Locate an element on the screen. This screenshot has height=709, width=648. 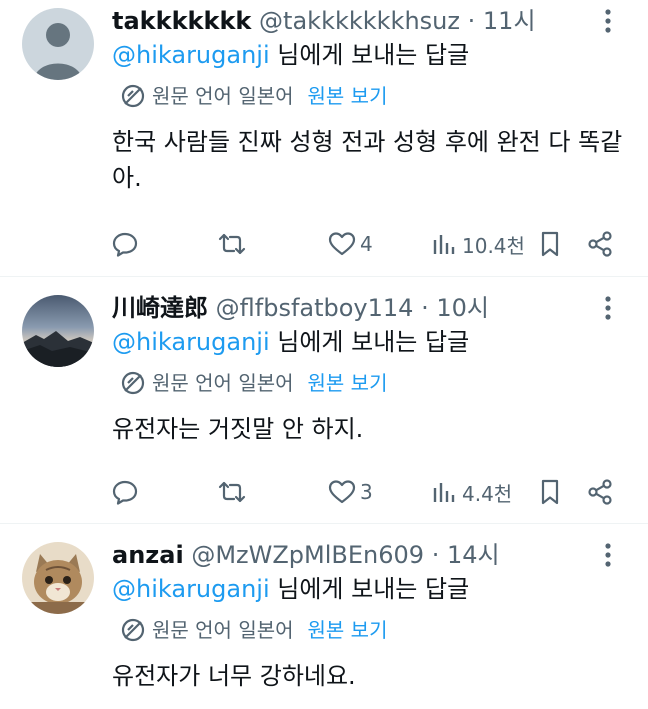
views-button: 4.4천 is located at coordinates (471, 492).